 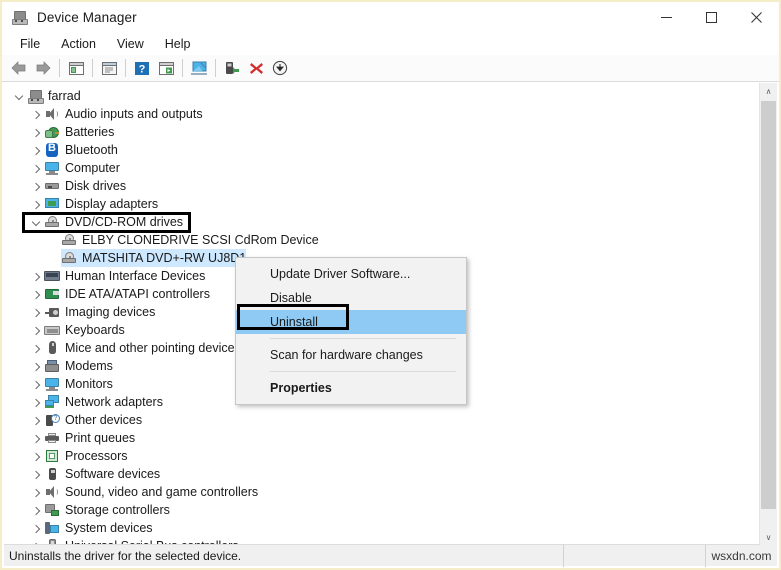 What do you see at coordinates (768, 537) in the screenshot?
I see `scroll-down-arrow-icon: ∨` at bounding box center [768, 537].